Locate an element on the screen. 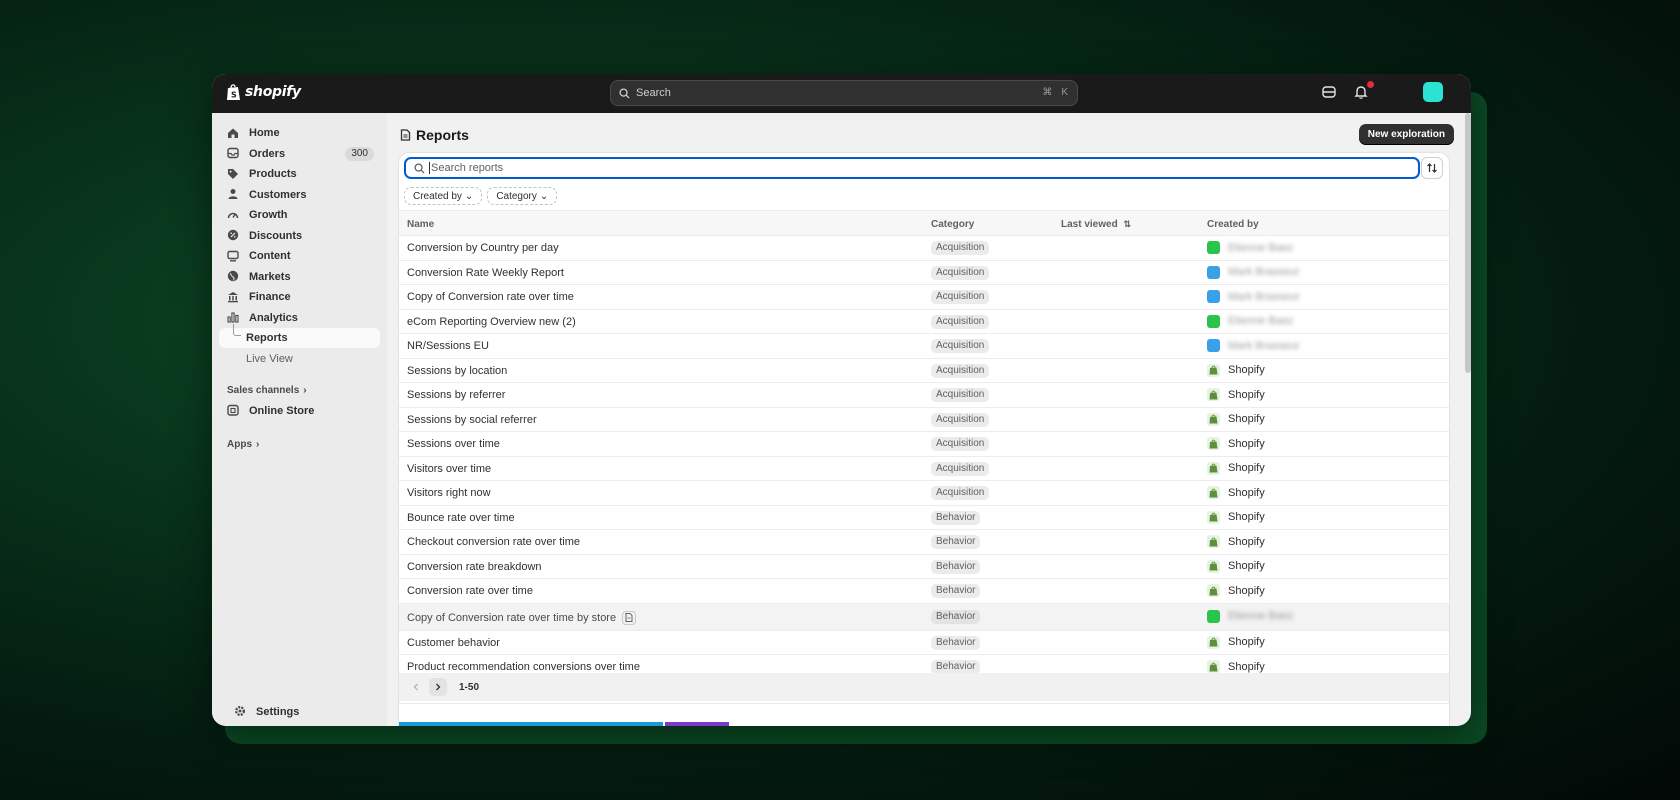 The height and width of the screenshot is (800, 1680). sidebar-item-markets: Markets is located at coordinates (299, 277).